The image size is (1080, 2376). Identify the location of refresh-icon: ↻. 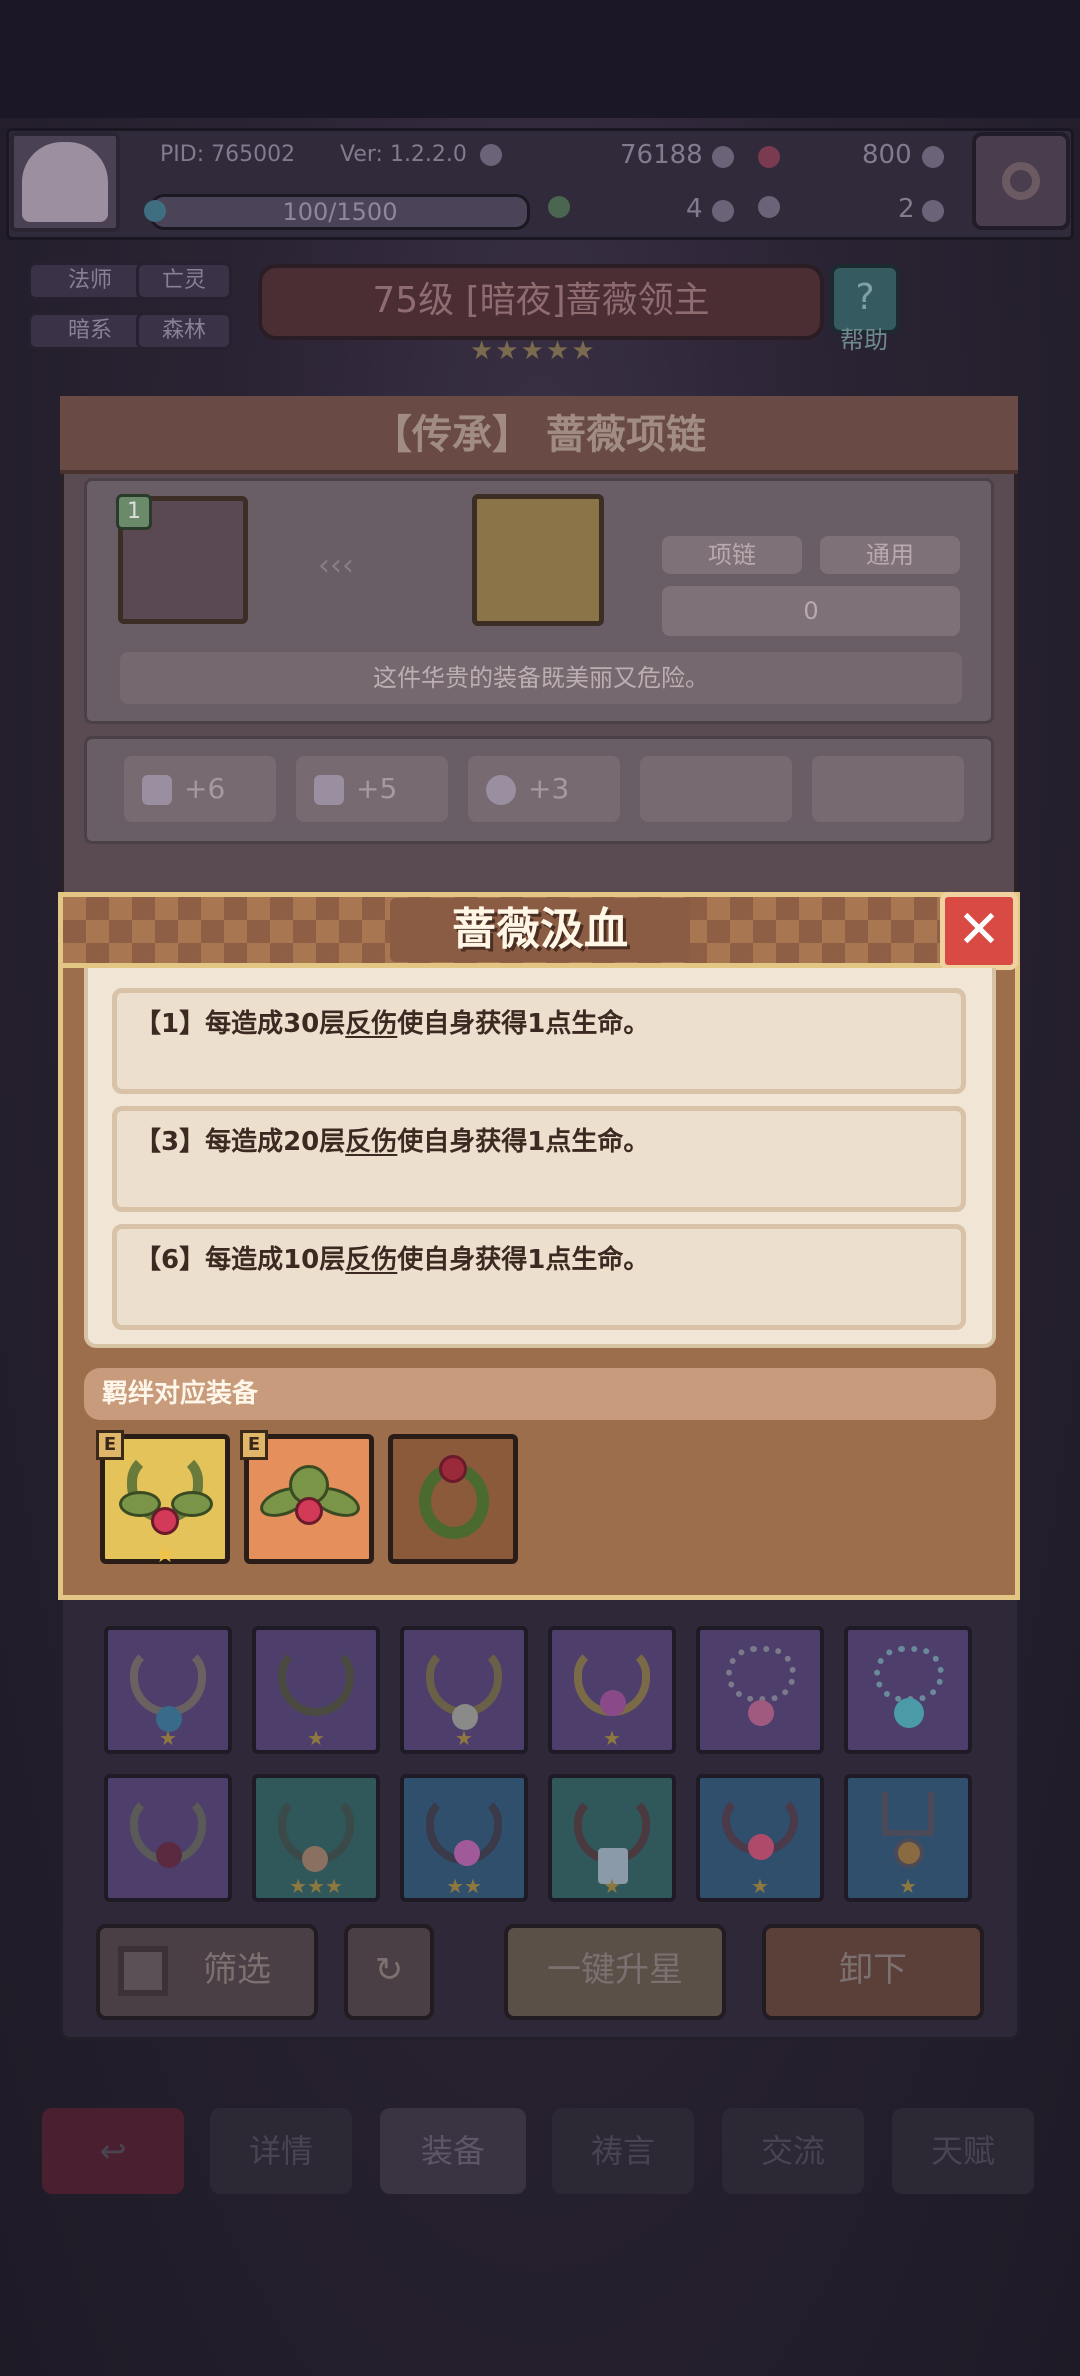
(389, 1970).